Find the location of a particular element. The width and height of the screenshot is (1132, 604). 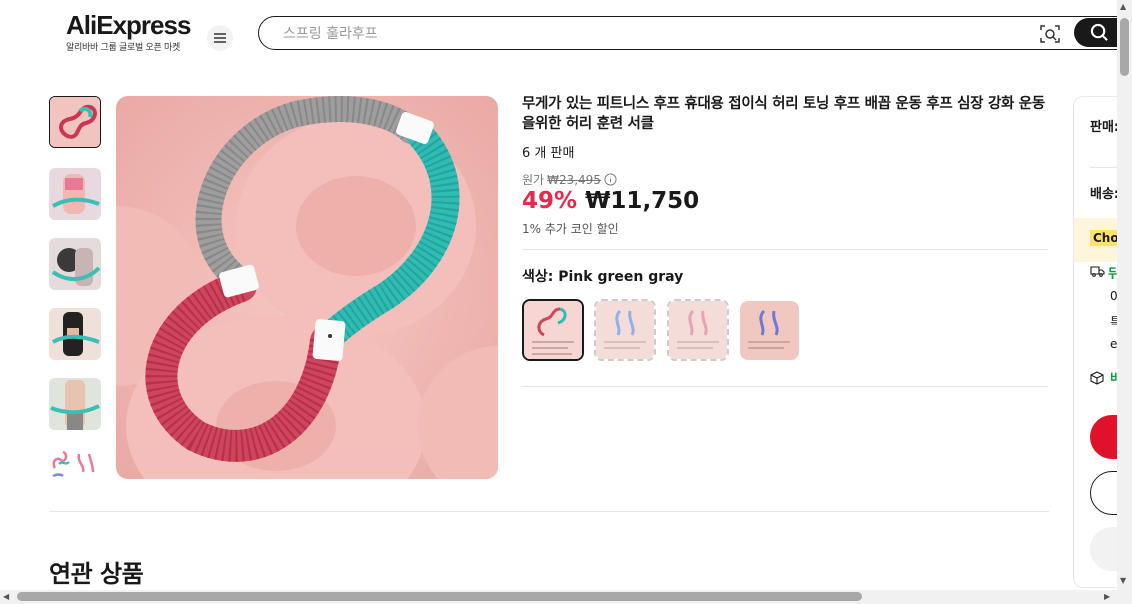

vertical-scrollbar is located at coordinates (1124, 295).